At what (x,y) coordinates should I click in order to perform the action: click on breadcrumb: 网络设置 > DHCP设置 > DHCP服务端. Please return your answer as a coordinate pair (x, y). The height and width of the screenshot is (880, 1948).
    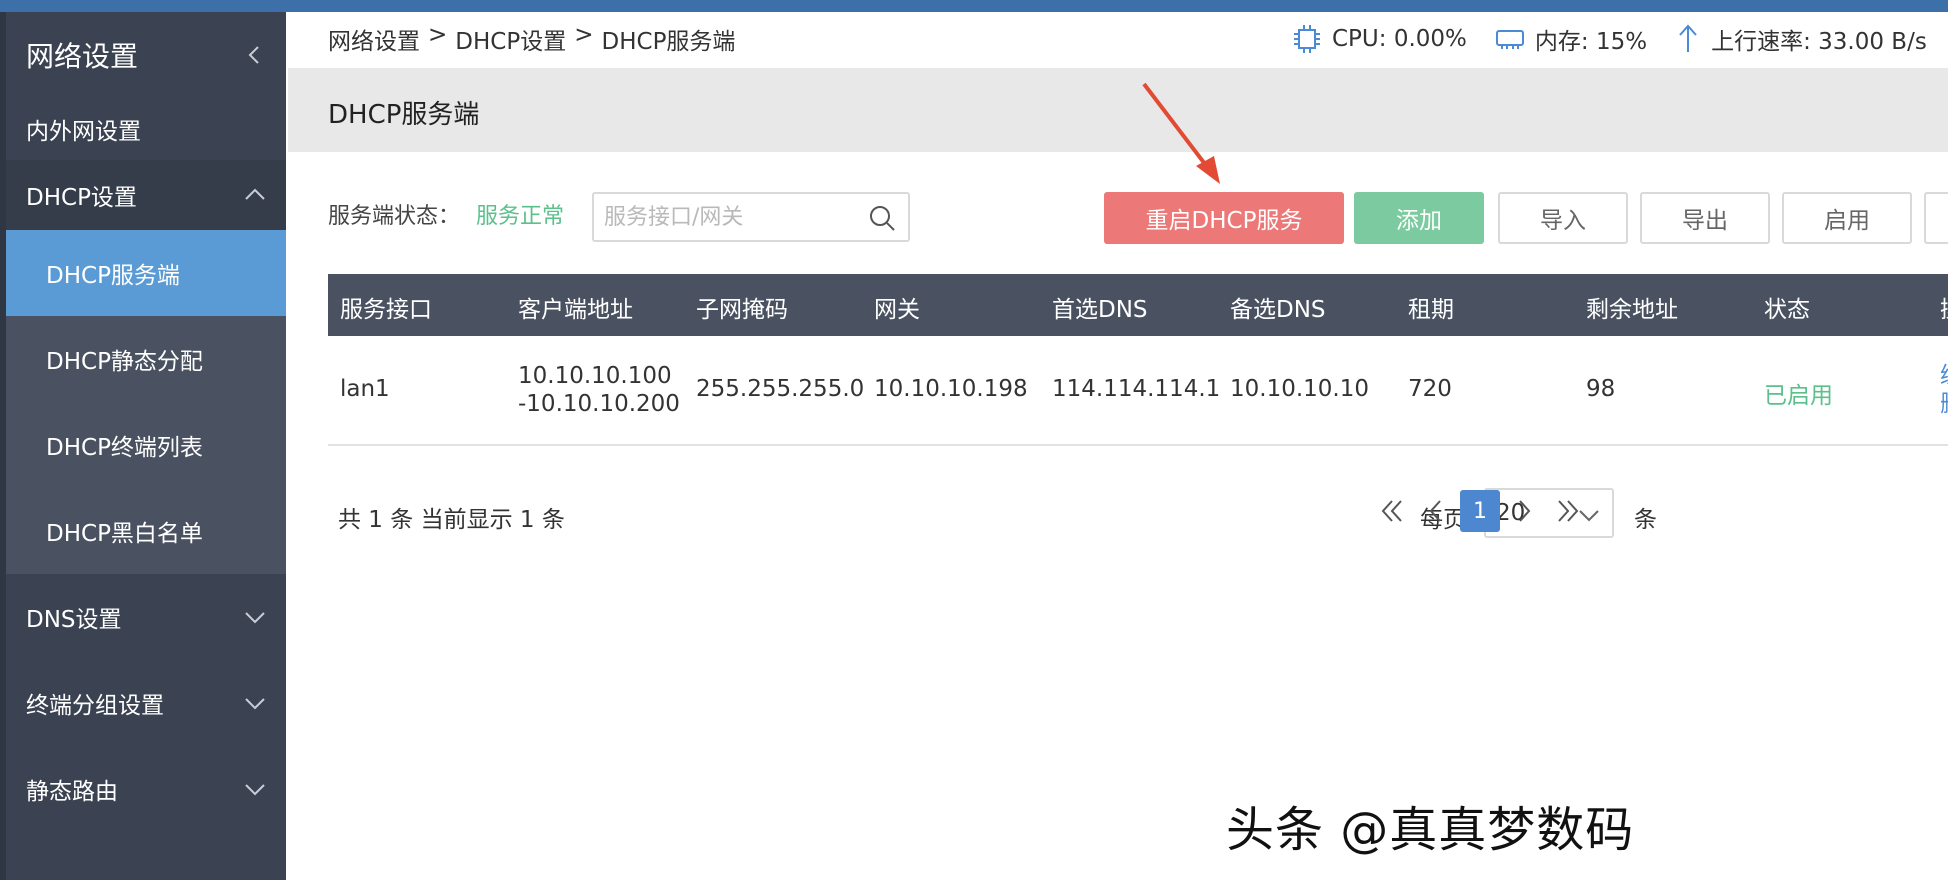
    Looking at the image, I should click on (531, 39).